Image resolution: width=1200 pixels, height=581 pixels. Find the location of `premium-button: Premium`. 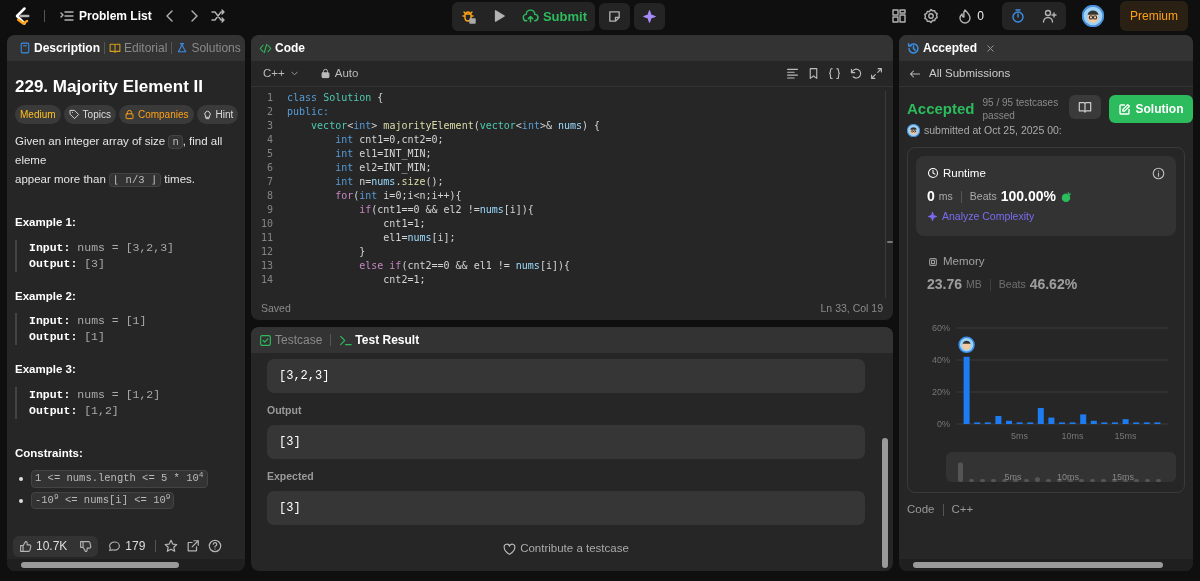

premium-button: Premium is located at coordinates (1153, 16).